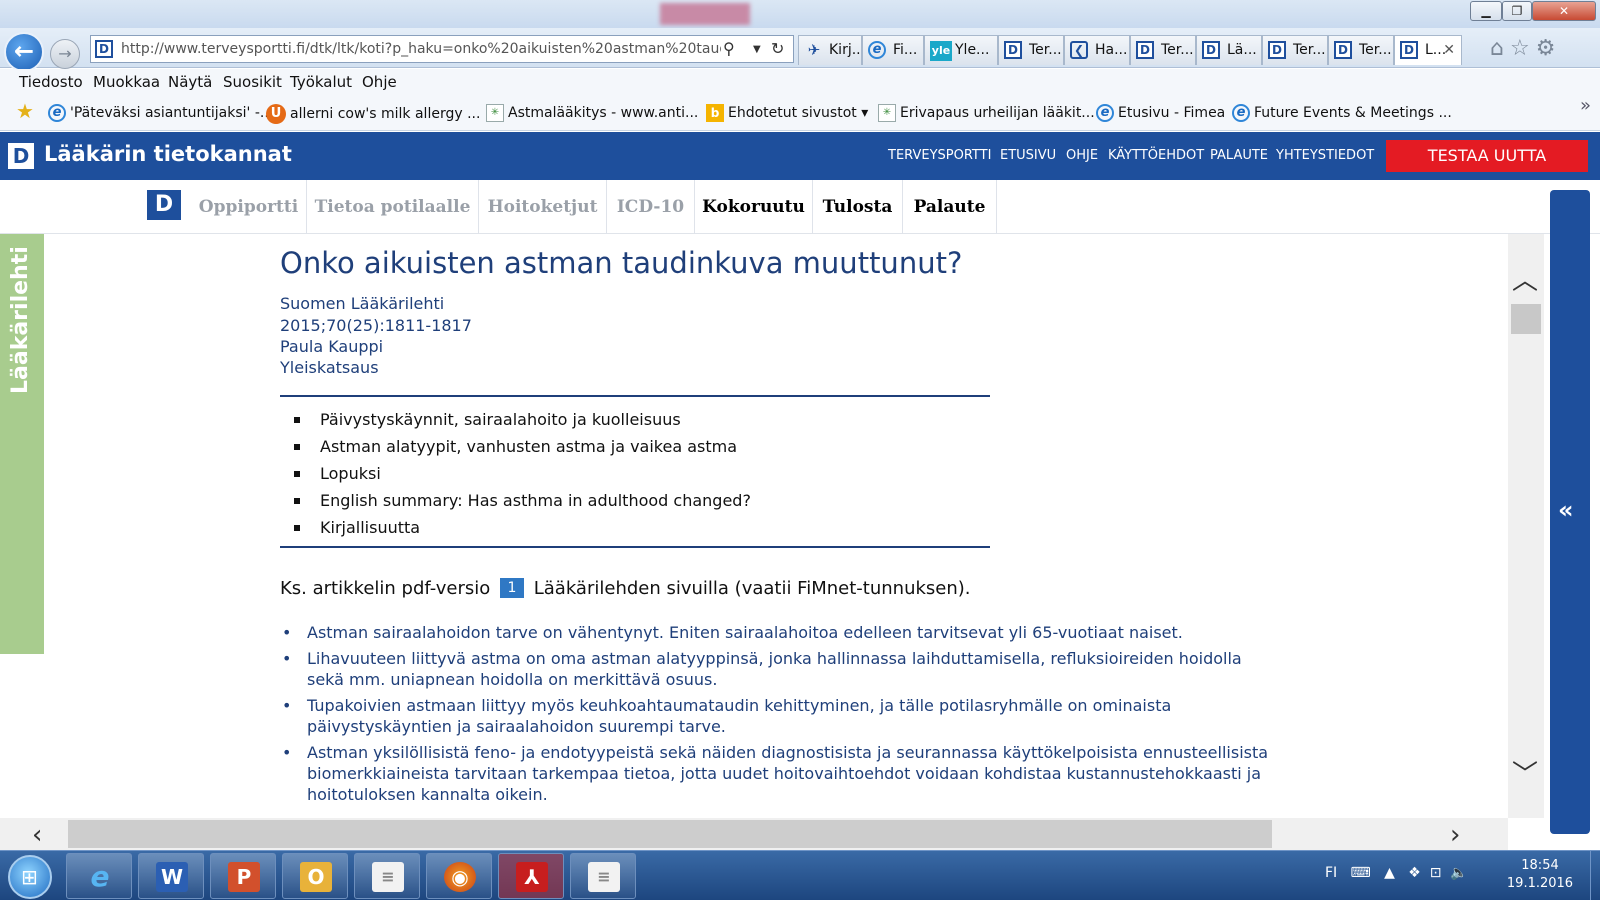  Describe the element at coordinates (1549, 48) in the screenshot. I see `gear-icon: ⚙` at that location.